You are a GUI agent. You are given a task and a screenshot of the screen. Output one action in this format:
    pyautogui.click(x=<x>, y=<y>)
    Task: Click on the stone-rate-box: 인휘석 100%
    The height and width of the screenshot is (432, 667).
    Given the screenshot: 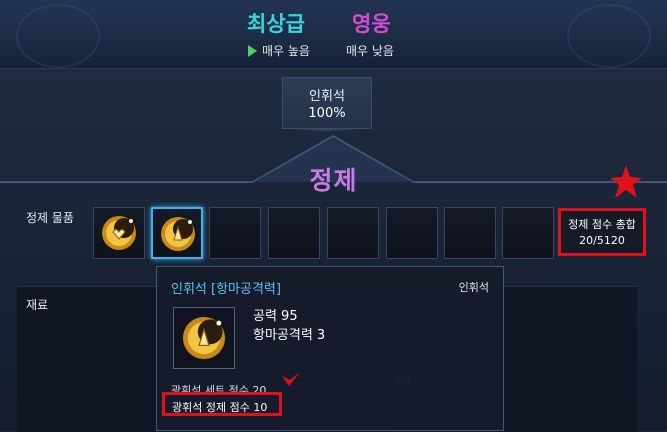 What is the action you would take?
    pyautogui.click(x=327, y=103)
    